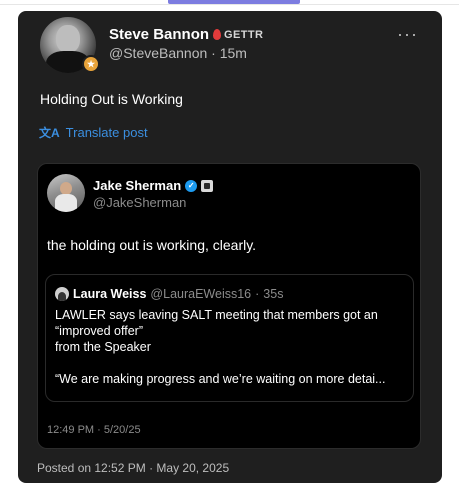  Describe the element at coordinates (159, 34) in the screenshot. I see `author-name: Steve Bannon` at that location.